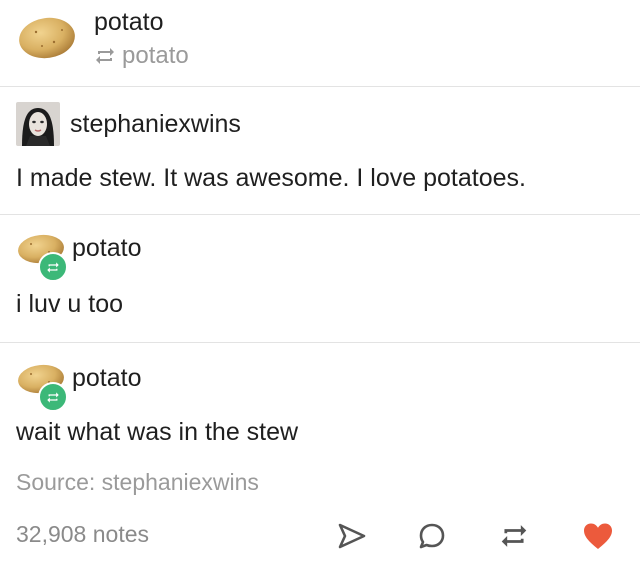 The image size is (640, 582). Describe the element at coordinates (598, 536) in the screenshot. I see `like-heart-icon` at that location.